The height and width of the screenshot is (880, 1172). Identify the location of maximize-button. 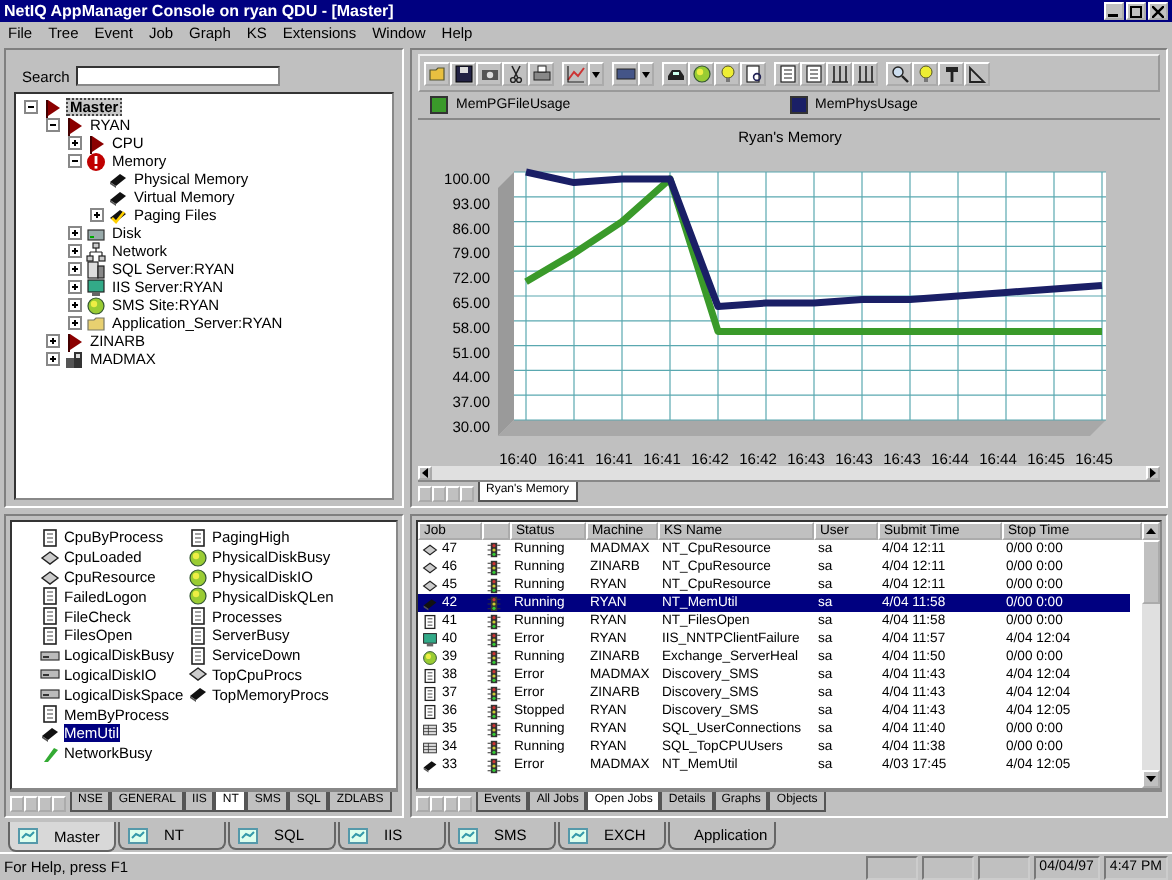
(1136, 11).